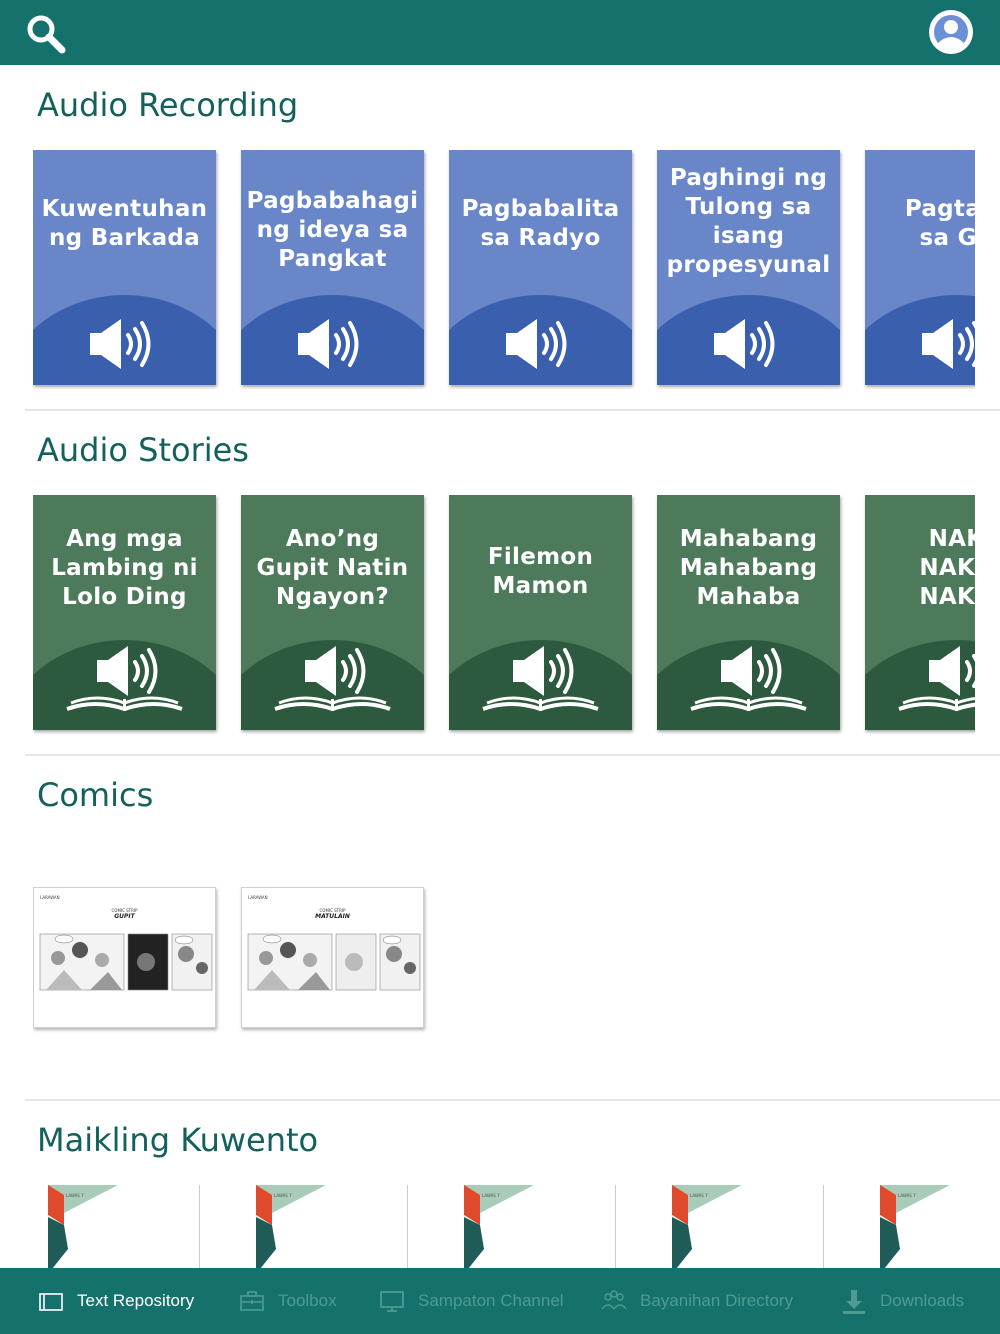 Image resolution: width=1000 pixels, height=1334 pixels. What do you see at coordinates (614, 1300) in the screenshot?
I see `people-icon` at bounding box center [614, 1300].